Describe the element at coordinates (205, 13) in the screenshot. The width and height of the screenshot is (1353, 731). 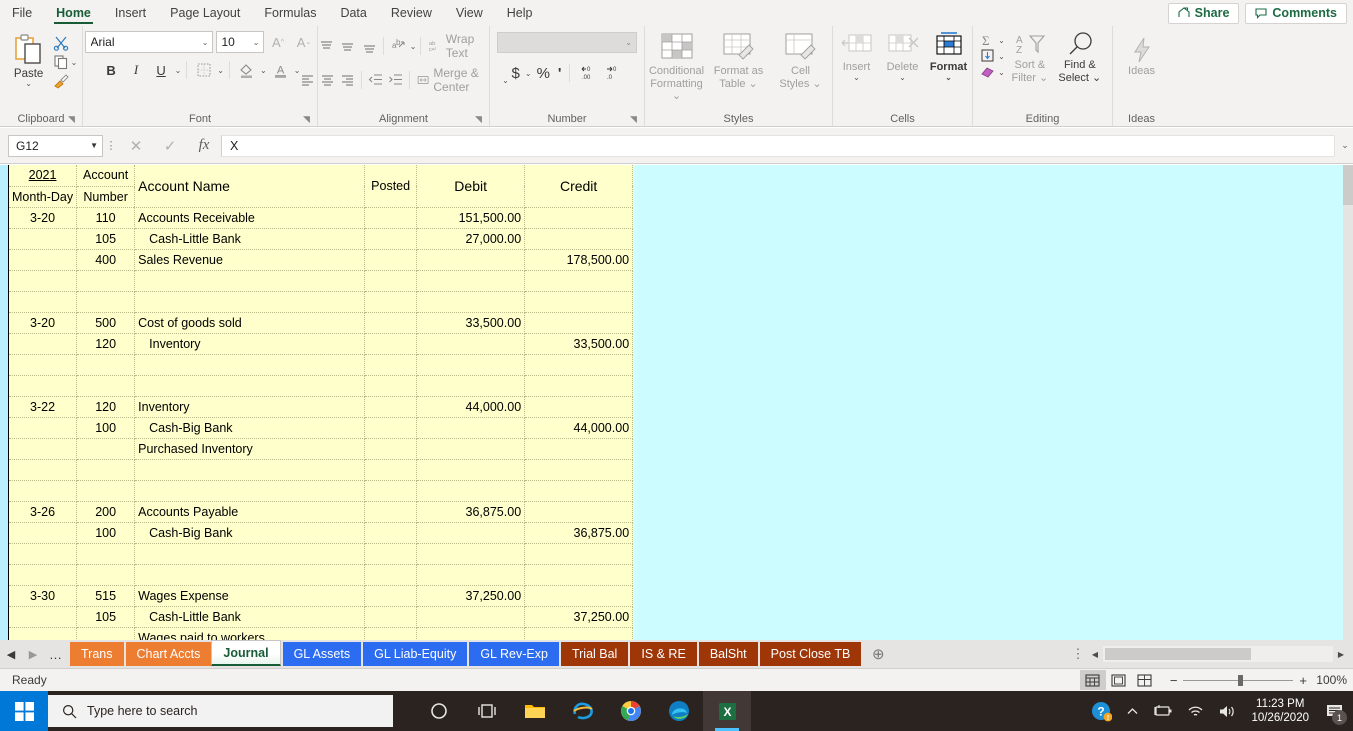
I see `ribbon-tab-page-layout: Page Layout` at that location.